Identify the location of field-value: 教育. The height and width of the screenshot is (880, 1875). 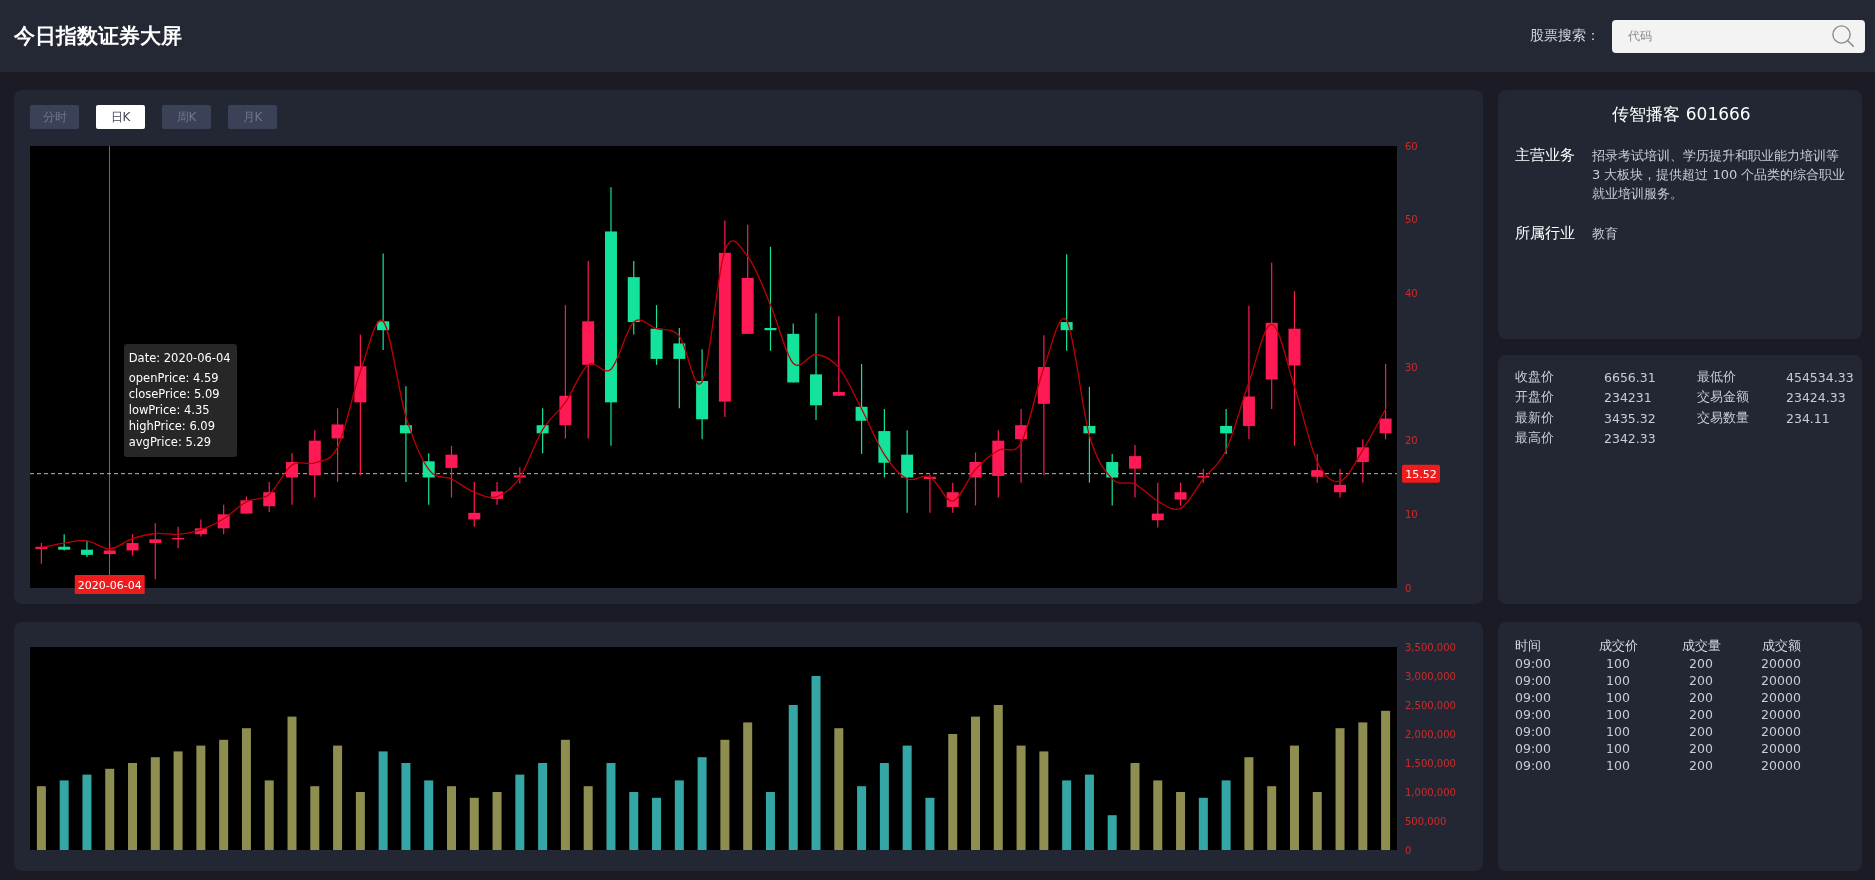
(1605, 234).